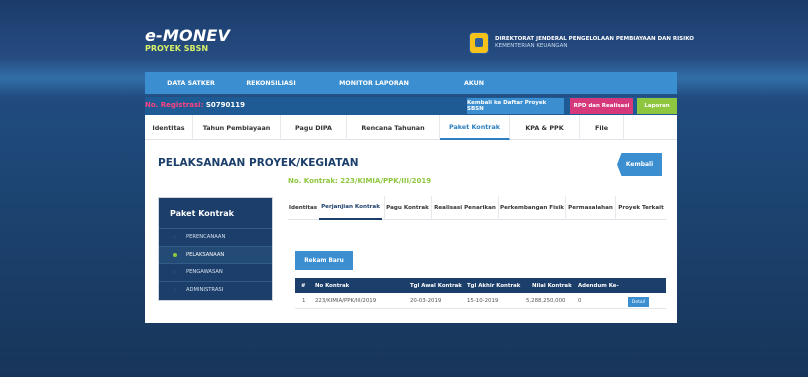 This screenshot has width=808, height=377. What do you see at coordinates (393, 127) in the screenshot?
I see `tab-rencana-tahunan: Rencana Tahunan` at bounding box center [393, 127].